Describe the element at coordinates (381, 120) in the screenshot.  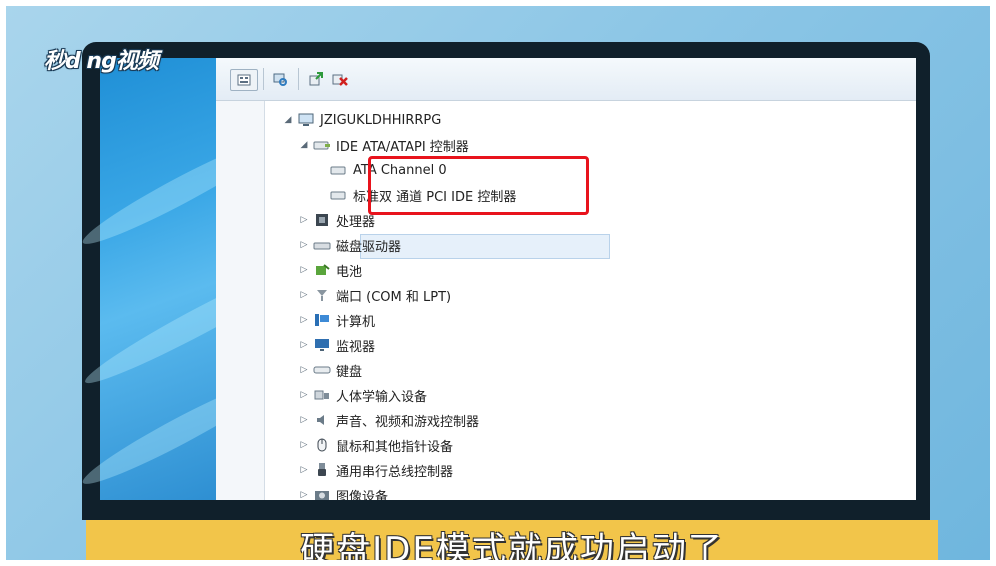
I see `tree-root-label: JZIGUKLDHHIRRPG` at that location.